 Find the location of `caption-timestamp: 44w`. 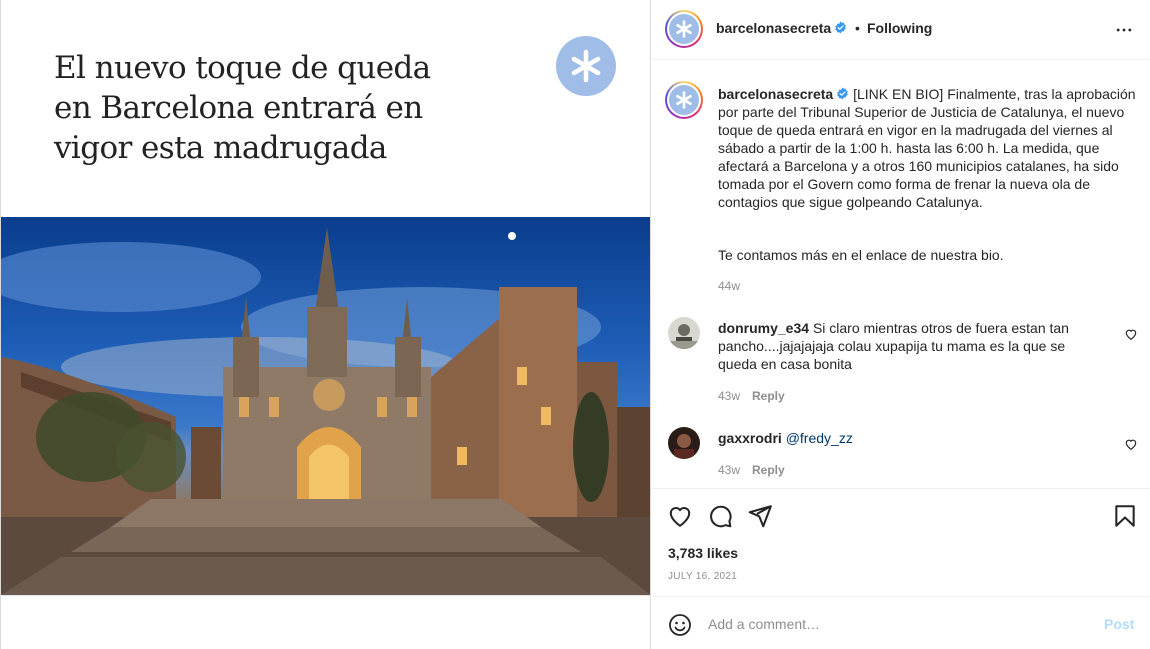

caption-timestamp: 44w is located at coordinates (729, 286).